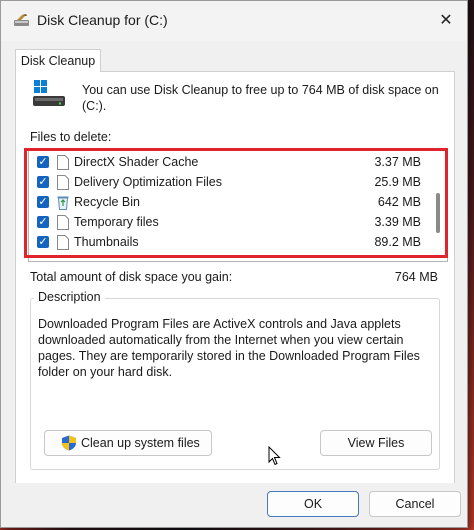 The width and height of the screenshot is (474, 530). Describe the element at coordinates (234, 505) in the screenshot. I see `dialog-footer: OK Cancel` at that location.